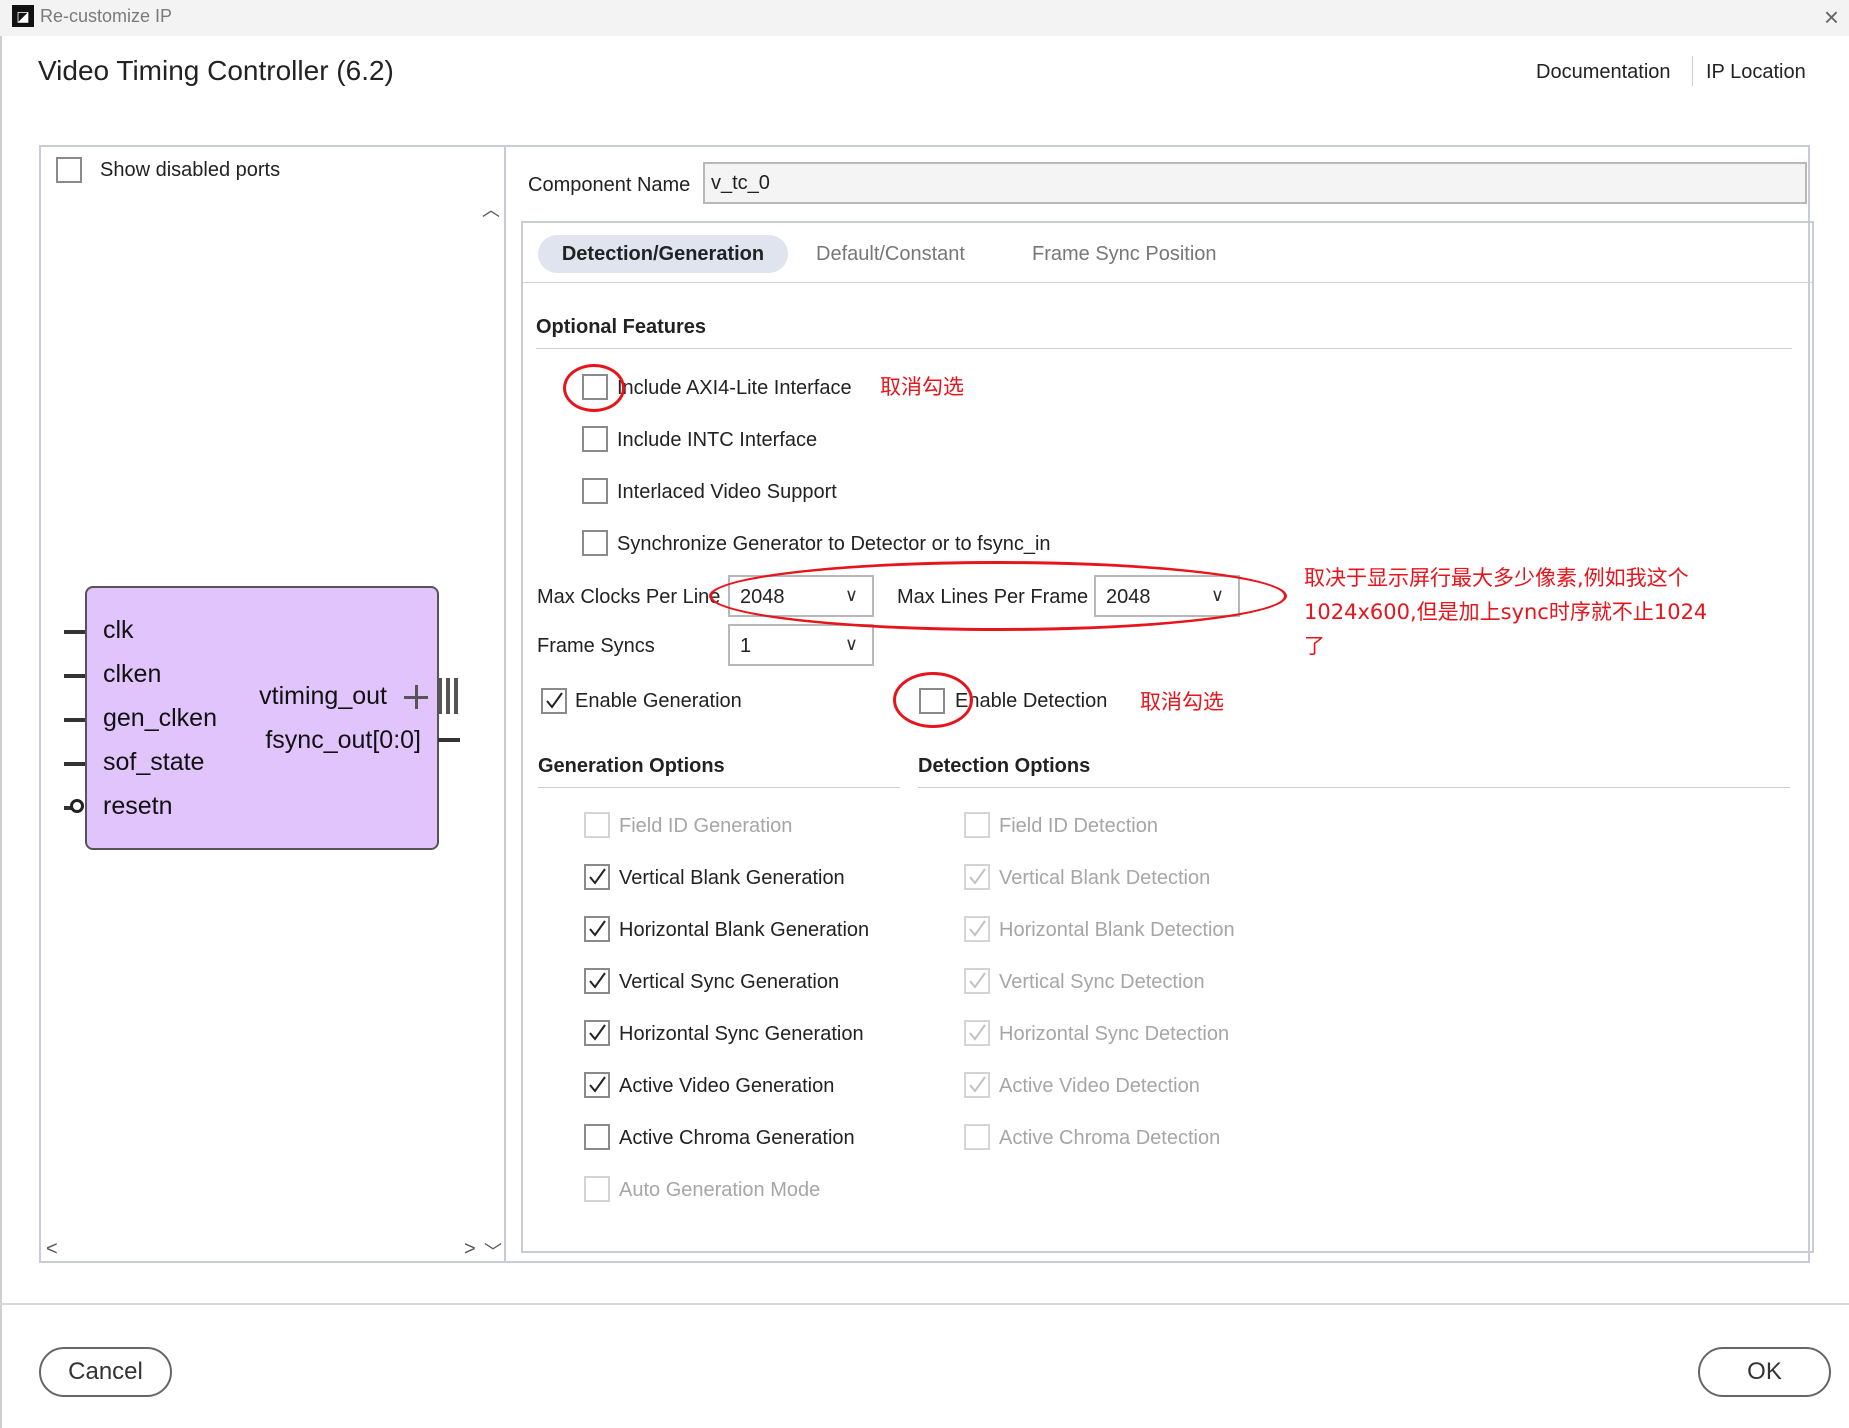 The height and width of the screenshot is (1428, 1849). Describe the element at coordinates (595, 543) in the screenshot. I see `synchronize-generator-checkbox` at that location.